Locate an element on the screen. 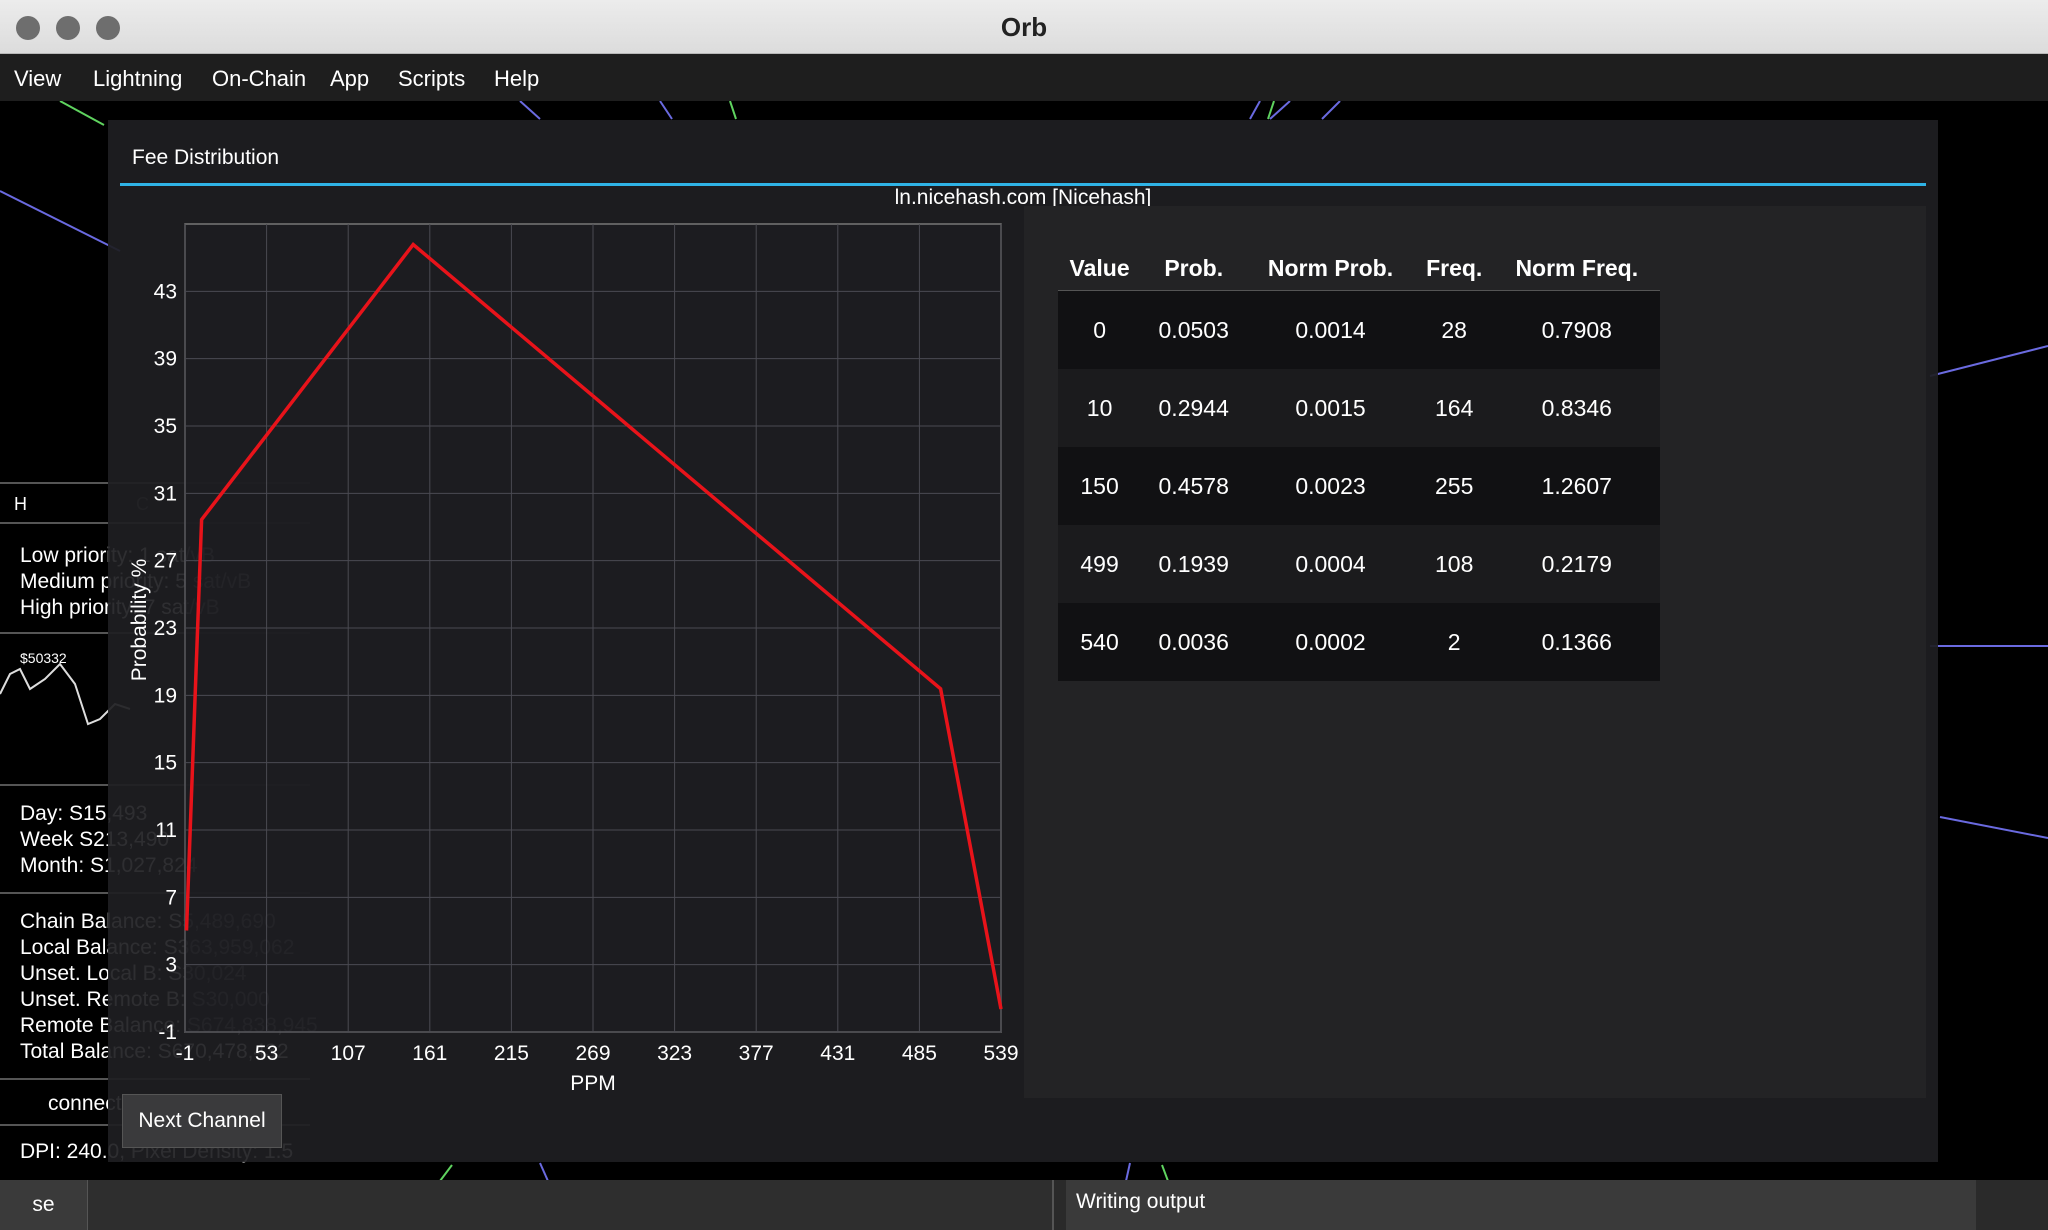 The image size is (2048, 1230). x-tick-label: 323 is located at coordinates (674, 1053).